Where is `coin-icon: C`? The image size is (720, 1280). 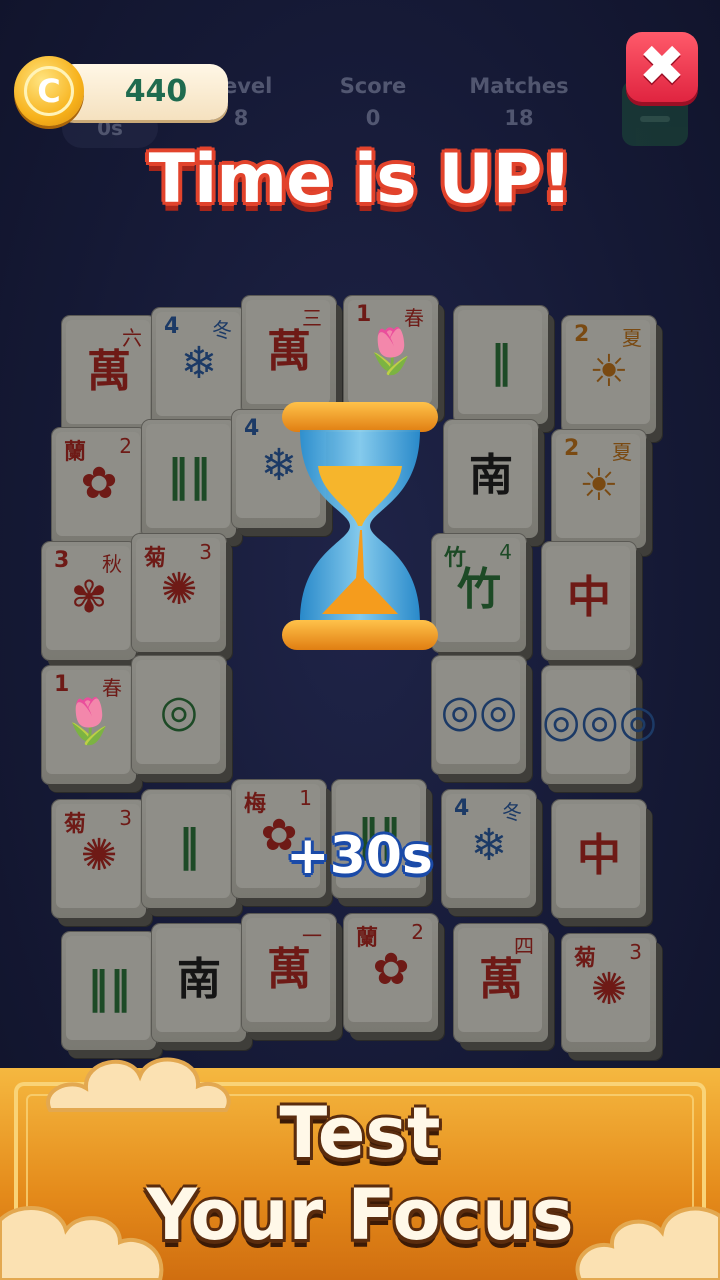
coin-icon: C is located at coordinates (49, 91).